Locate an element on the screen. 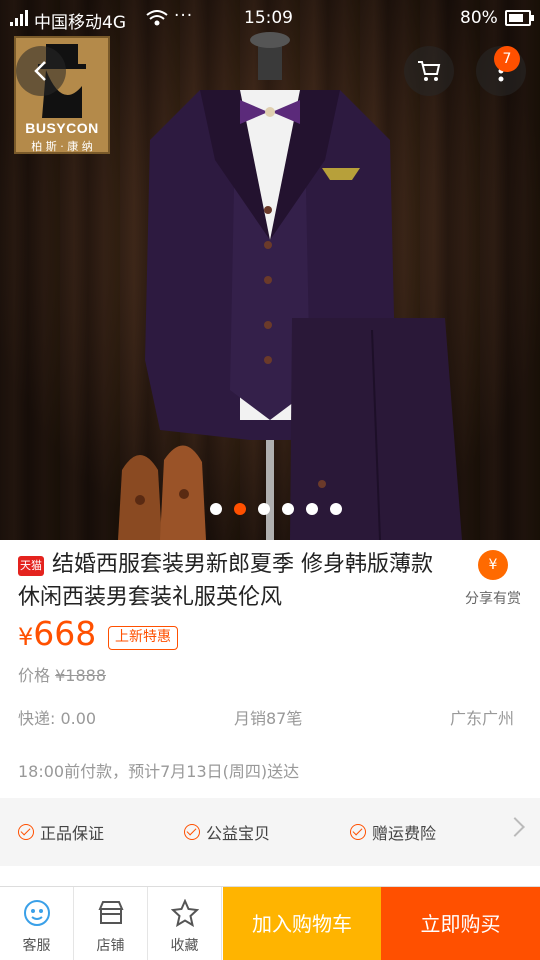 The height and width of the screenshot is (960, 540). brand-name: BUSYCON is located at coordinates (62, 128).